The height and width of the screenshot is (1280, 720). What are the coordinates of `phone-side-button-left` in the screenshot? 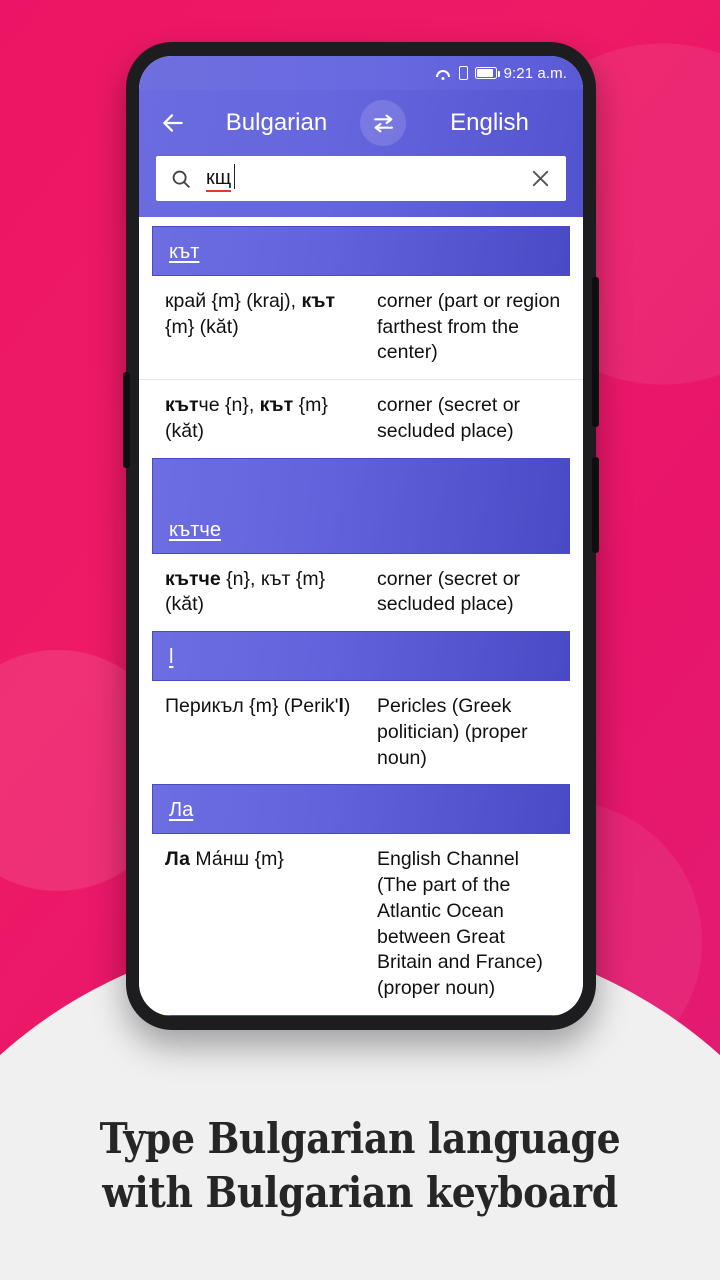 It's located at (126, 420).